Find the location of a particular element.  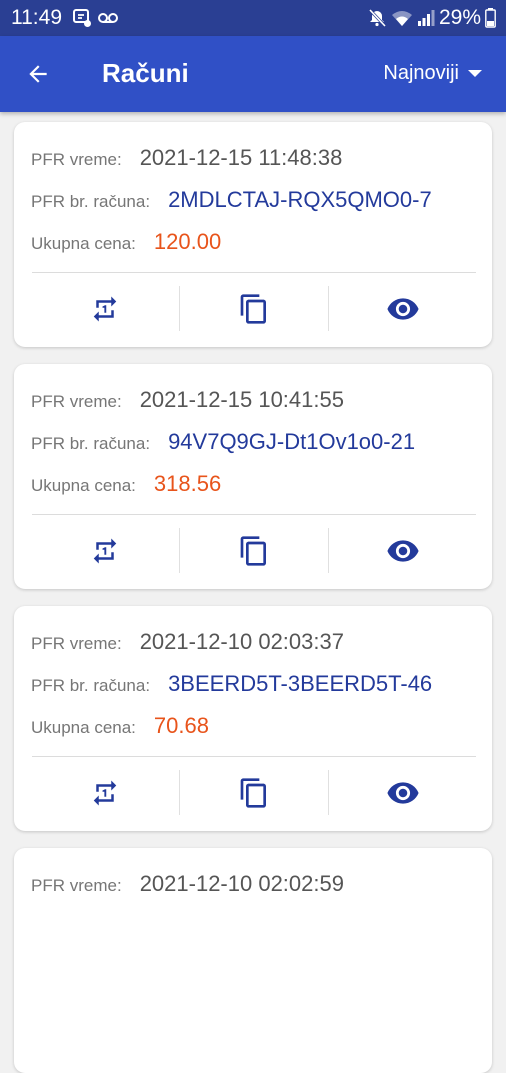

receipt-number-row: PFR br. računa: 3BEERD5T-3BEERD5T-46 is located at coordinates (231, 684).